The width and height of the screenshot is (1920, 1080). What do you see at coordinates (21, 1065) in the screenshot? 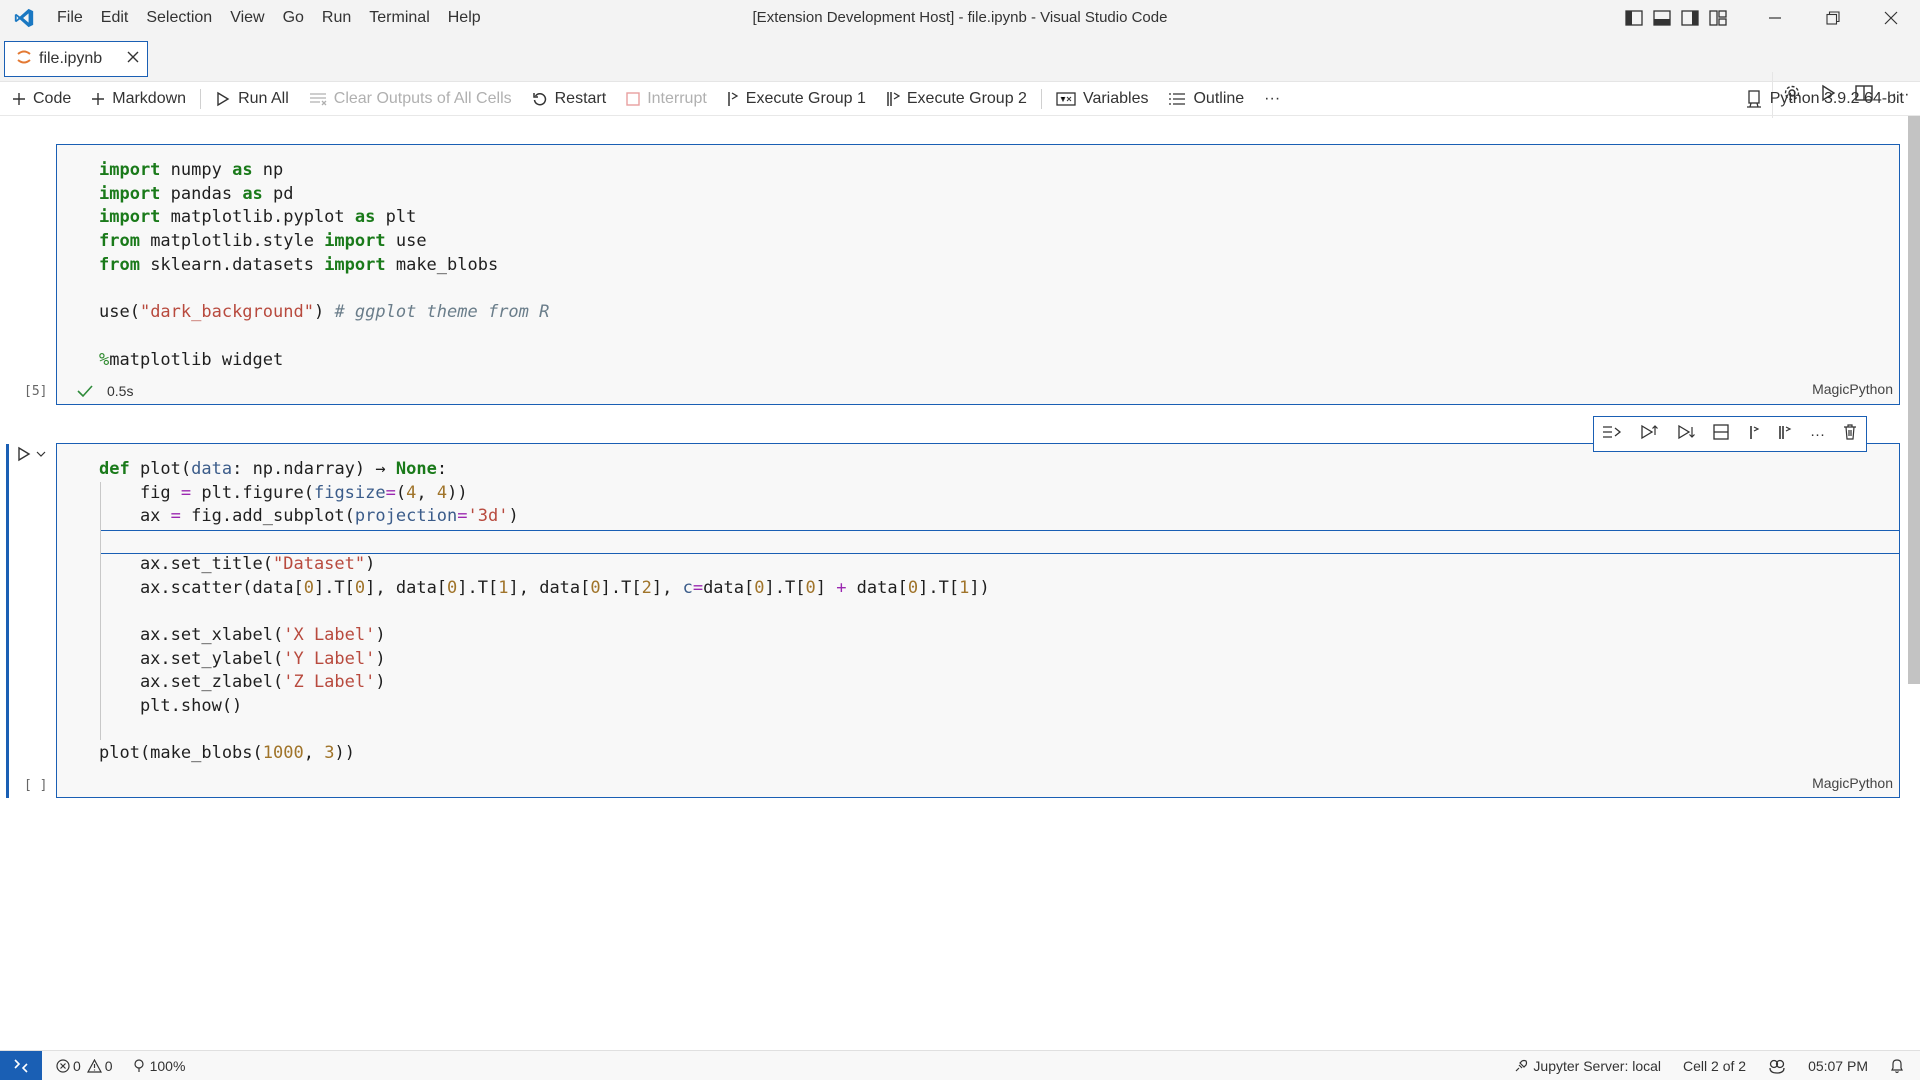
I see `remote-indicator` at bounding box center [21, 1065].